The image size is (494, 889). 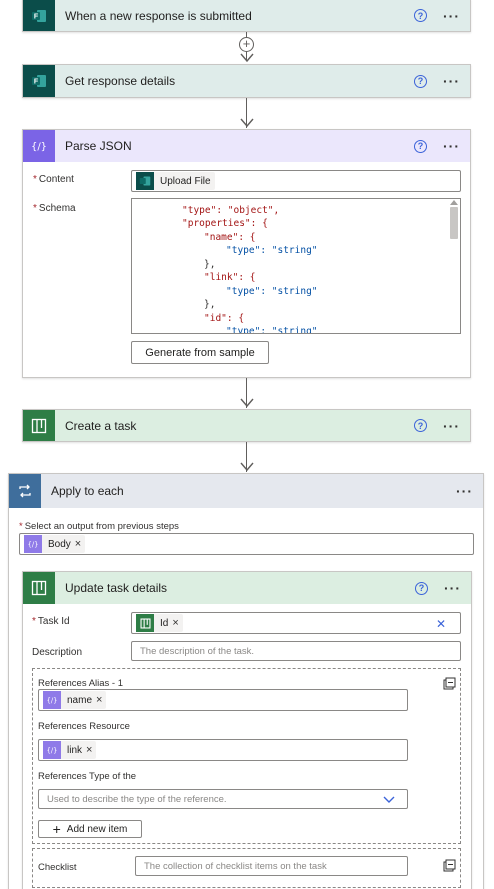 I want to click on scroll-up-arrow, so click(x=454, y=202).